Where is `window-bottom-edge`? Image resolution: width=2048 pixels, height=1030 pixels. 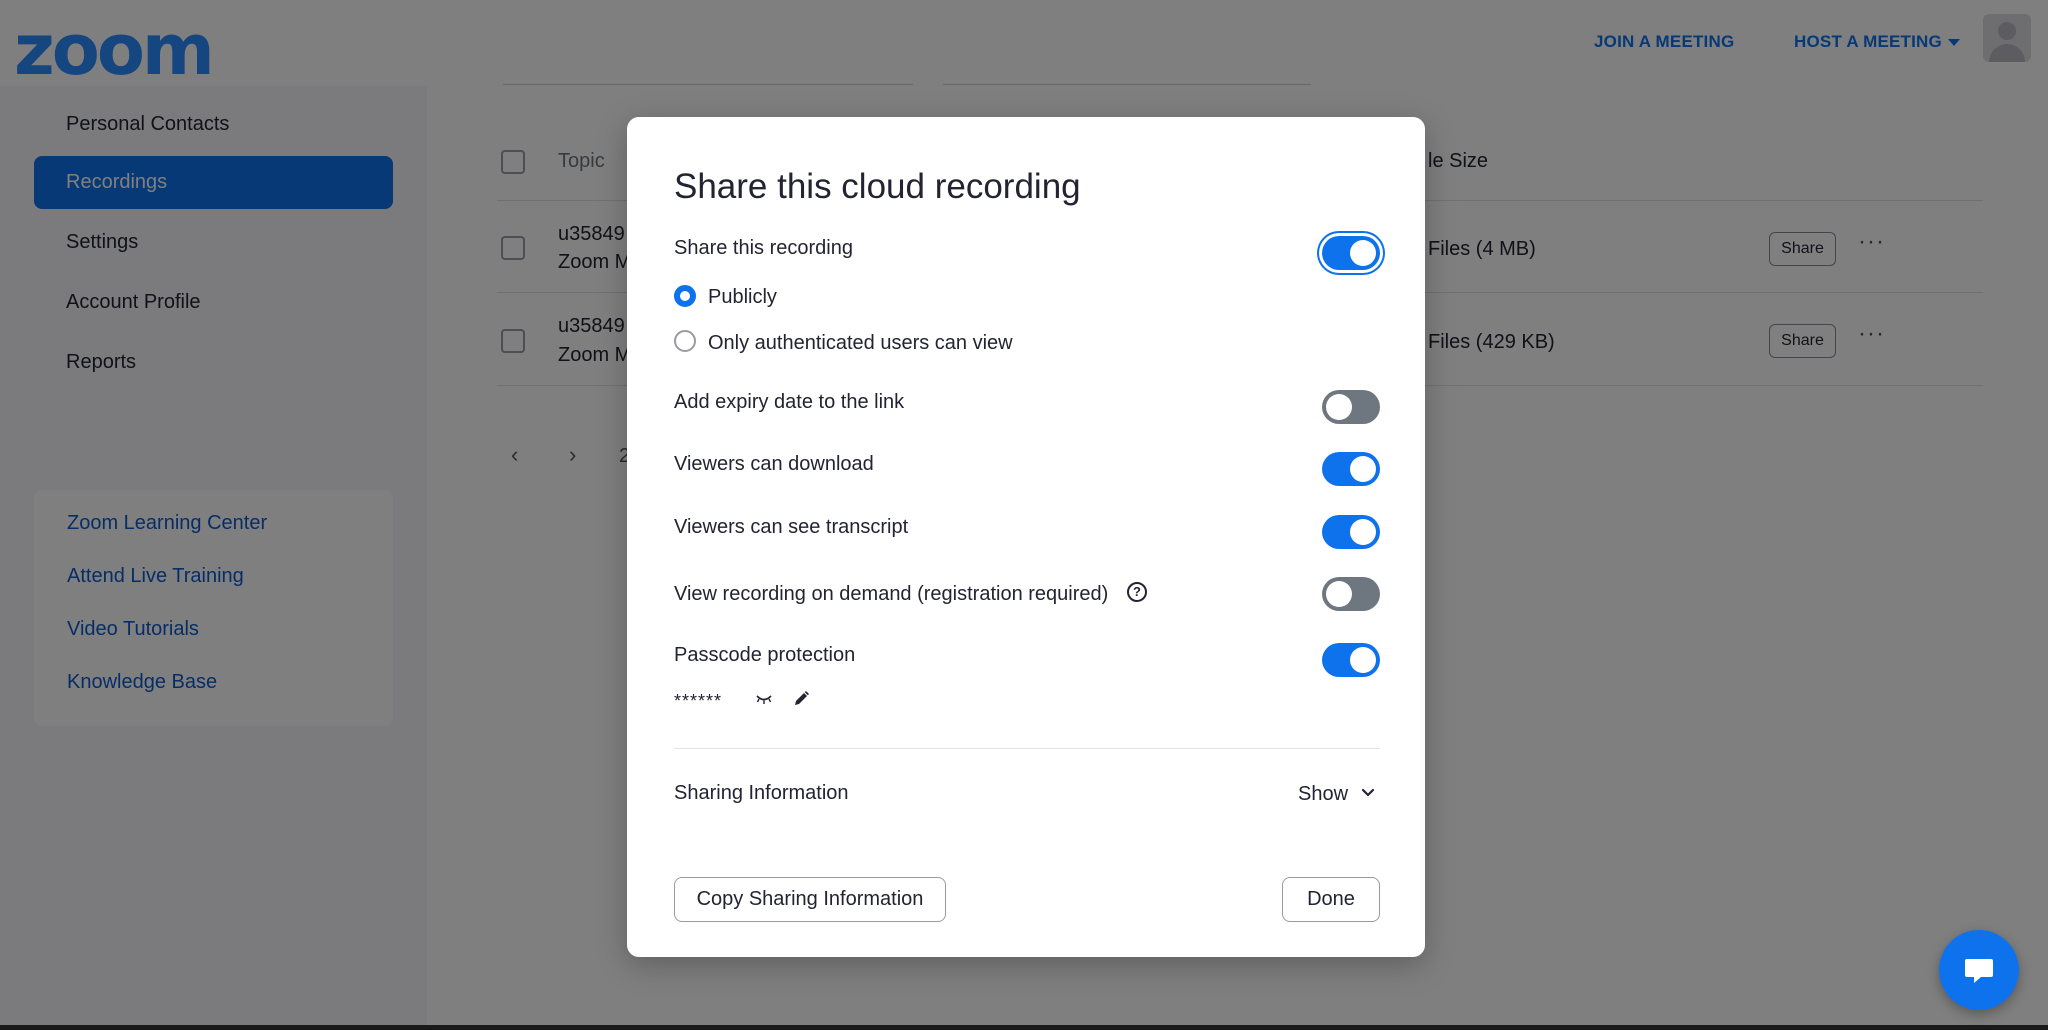
window-bottom-edge is located at coordinates (1024, 1027).